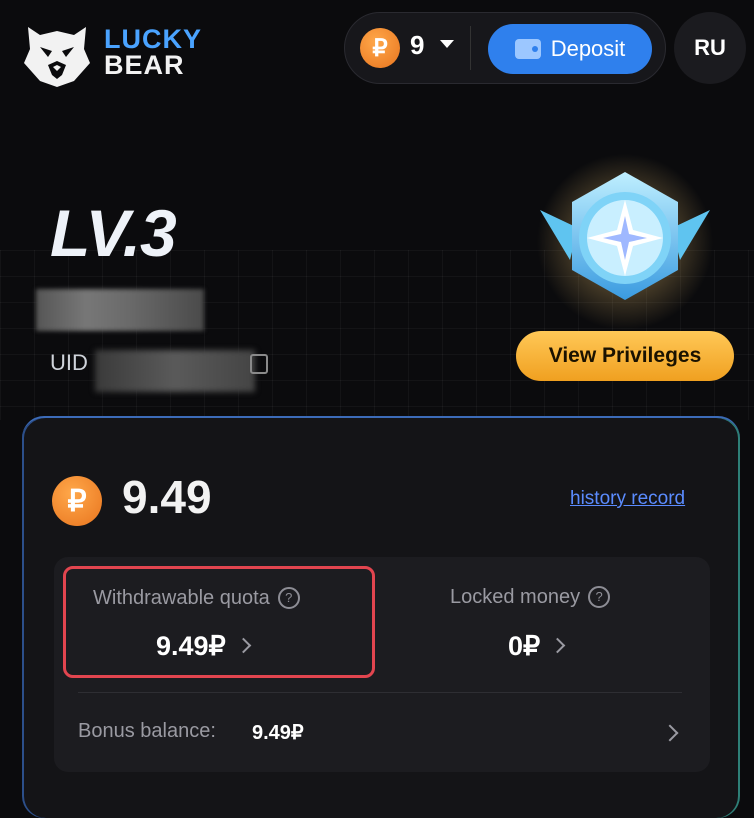  I want to click on header-balance-amount: 9, so click(417, 45).